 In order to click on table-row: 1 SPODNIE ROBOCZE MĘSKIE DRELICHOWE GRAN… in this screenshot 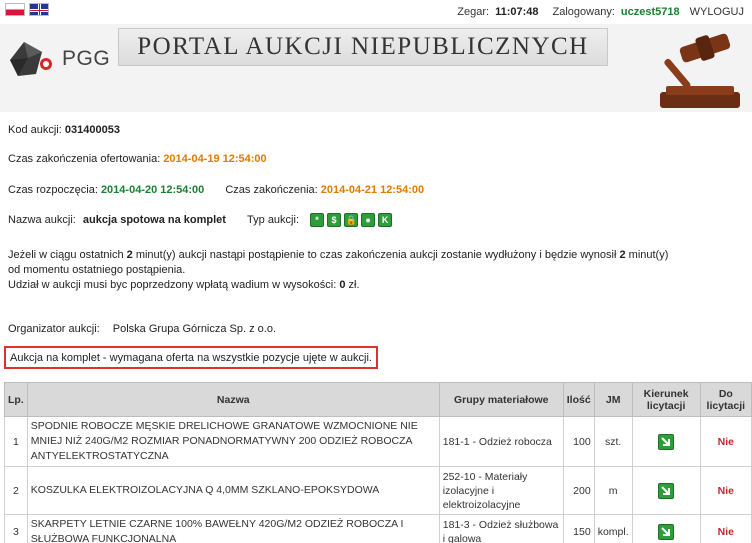, I will do `click(378, 441)`.